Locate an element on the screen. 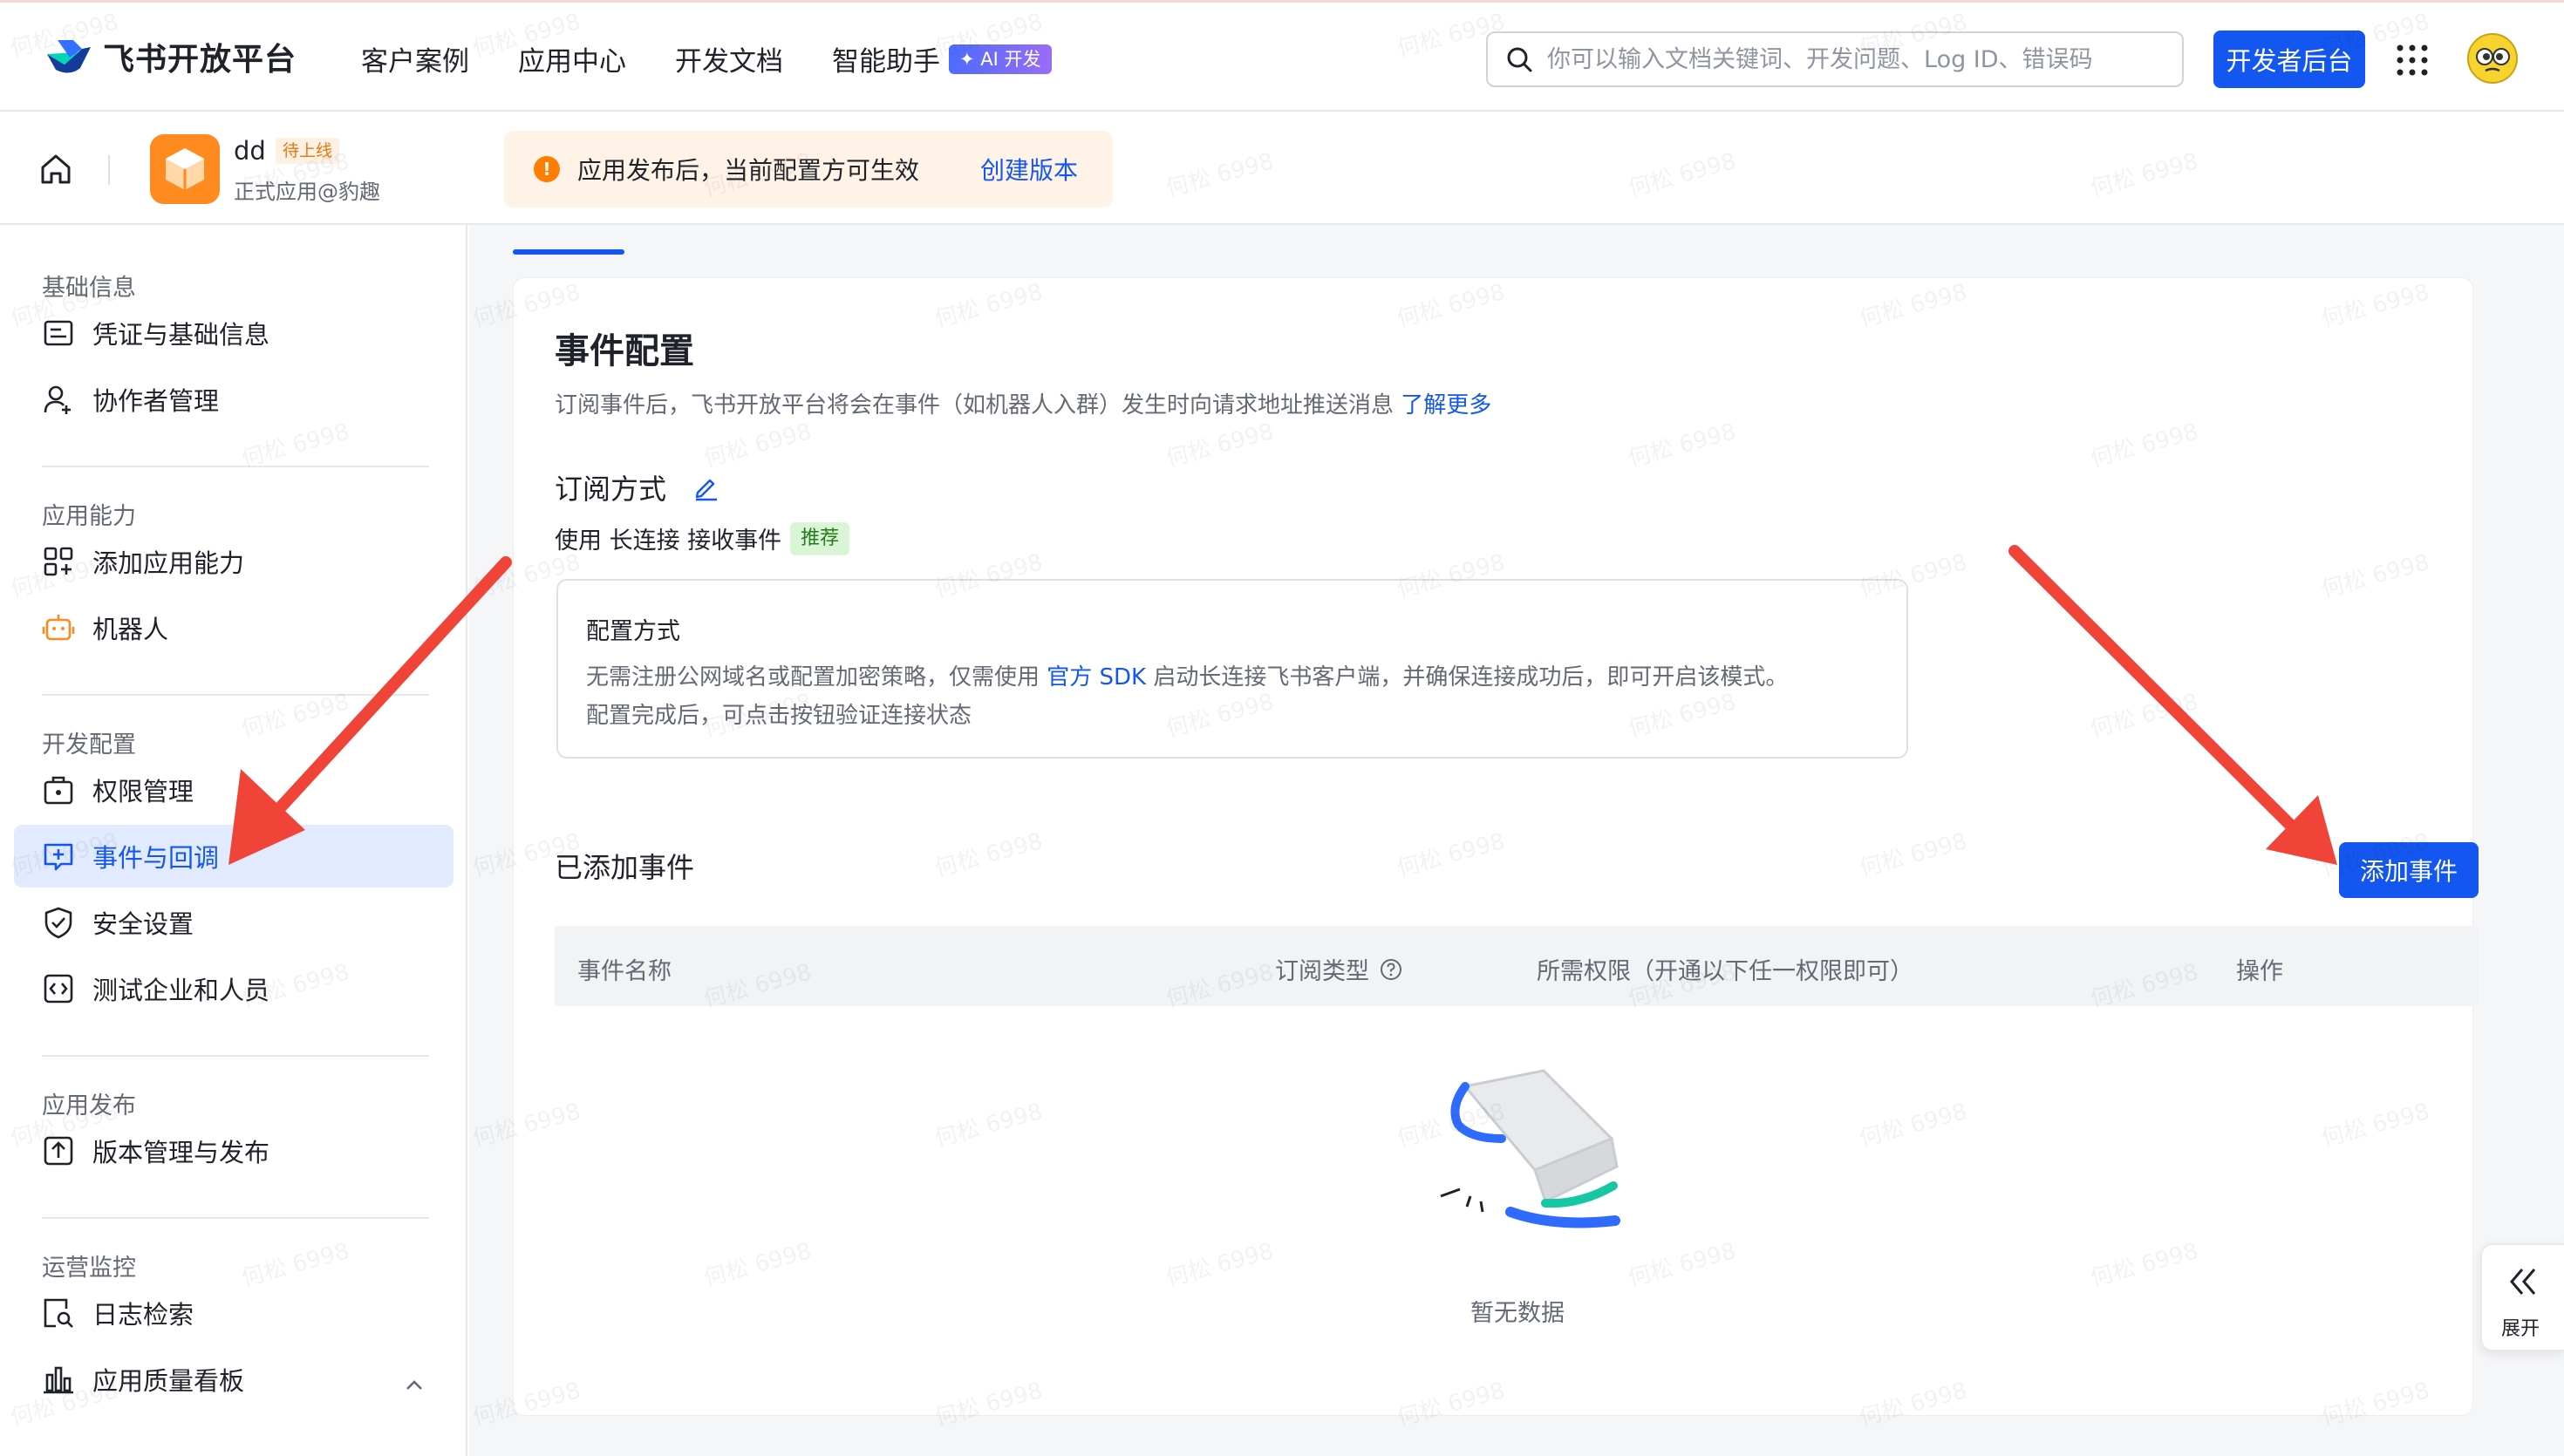  robot-icon is located at coordinates (59, 628).